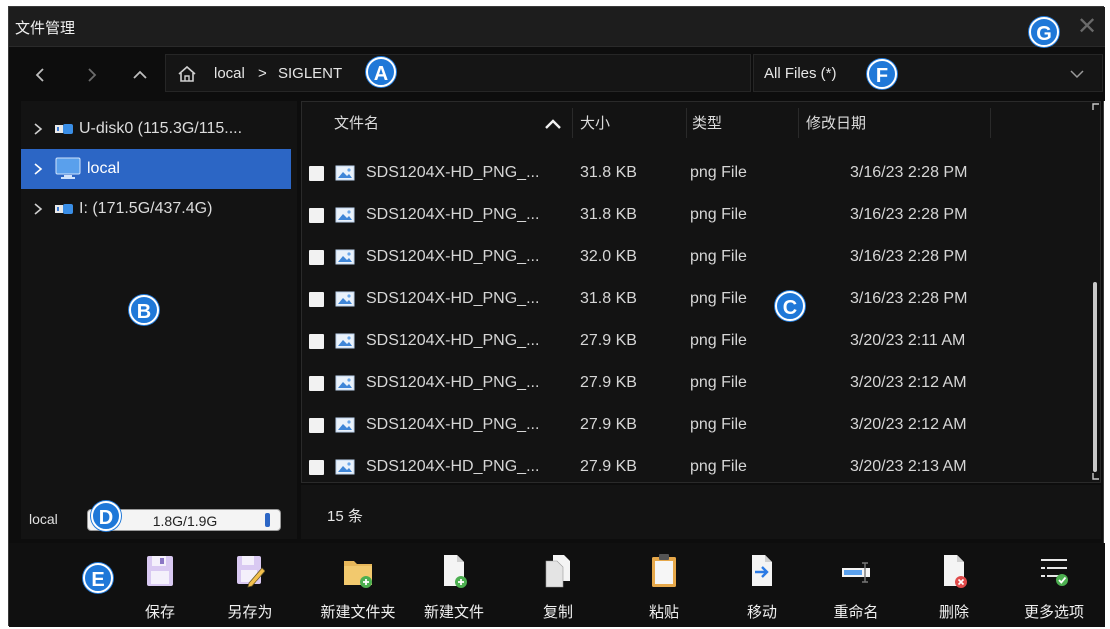 This screenshot has width=1110, height=629. Describe the element at coordinates (1054, 588) in the screenshot. I see `more-options-button: 更多选项` at that location.